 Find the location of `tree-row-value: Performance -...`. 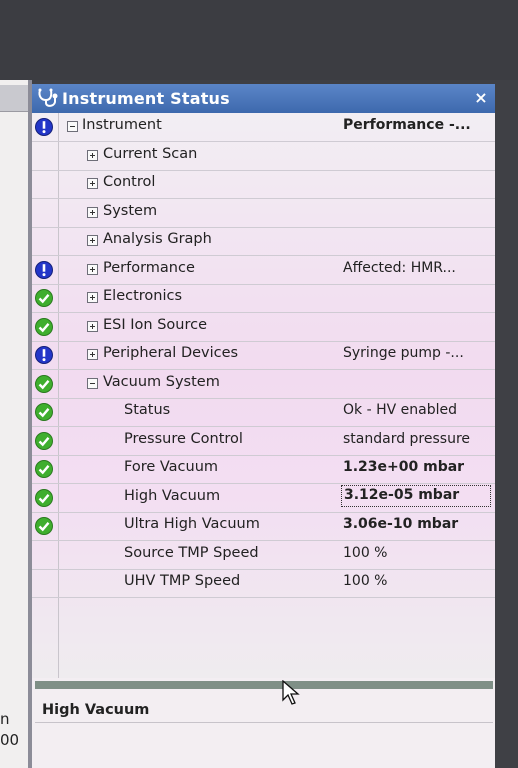

tree-row-value: Performance -... is located at coordinates (407, 125).